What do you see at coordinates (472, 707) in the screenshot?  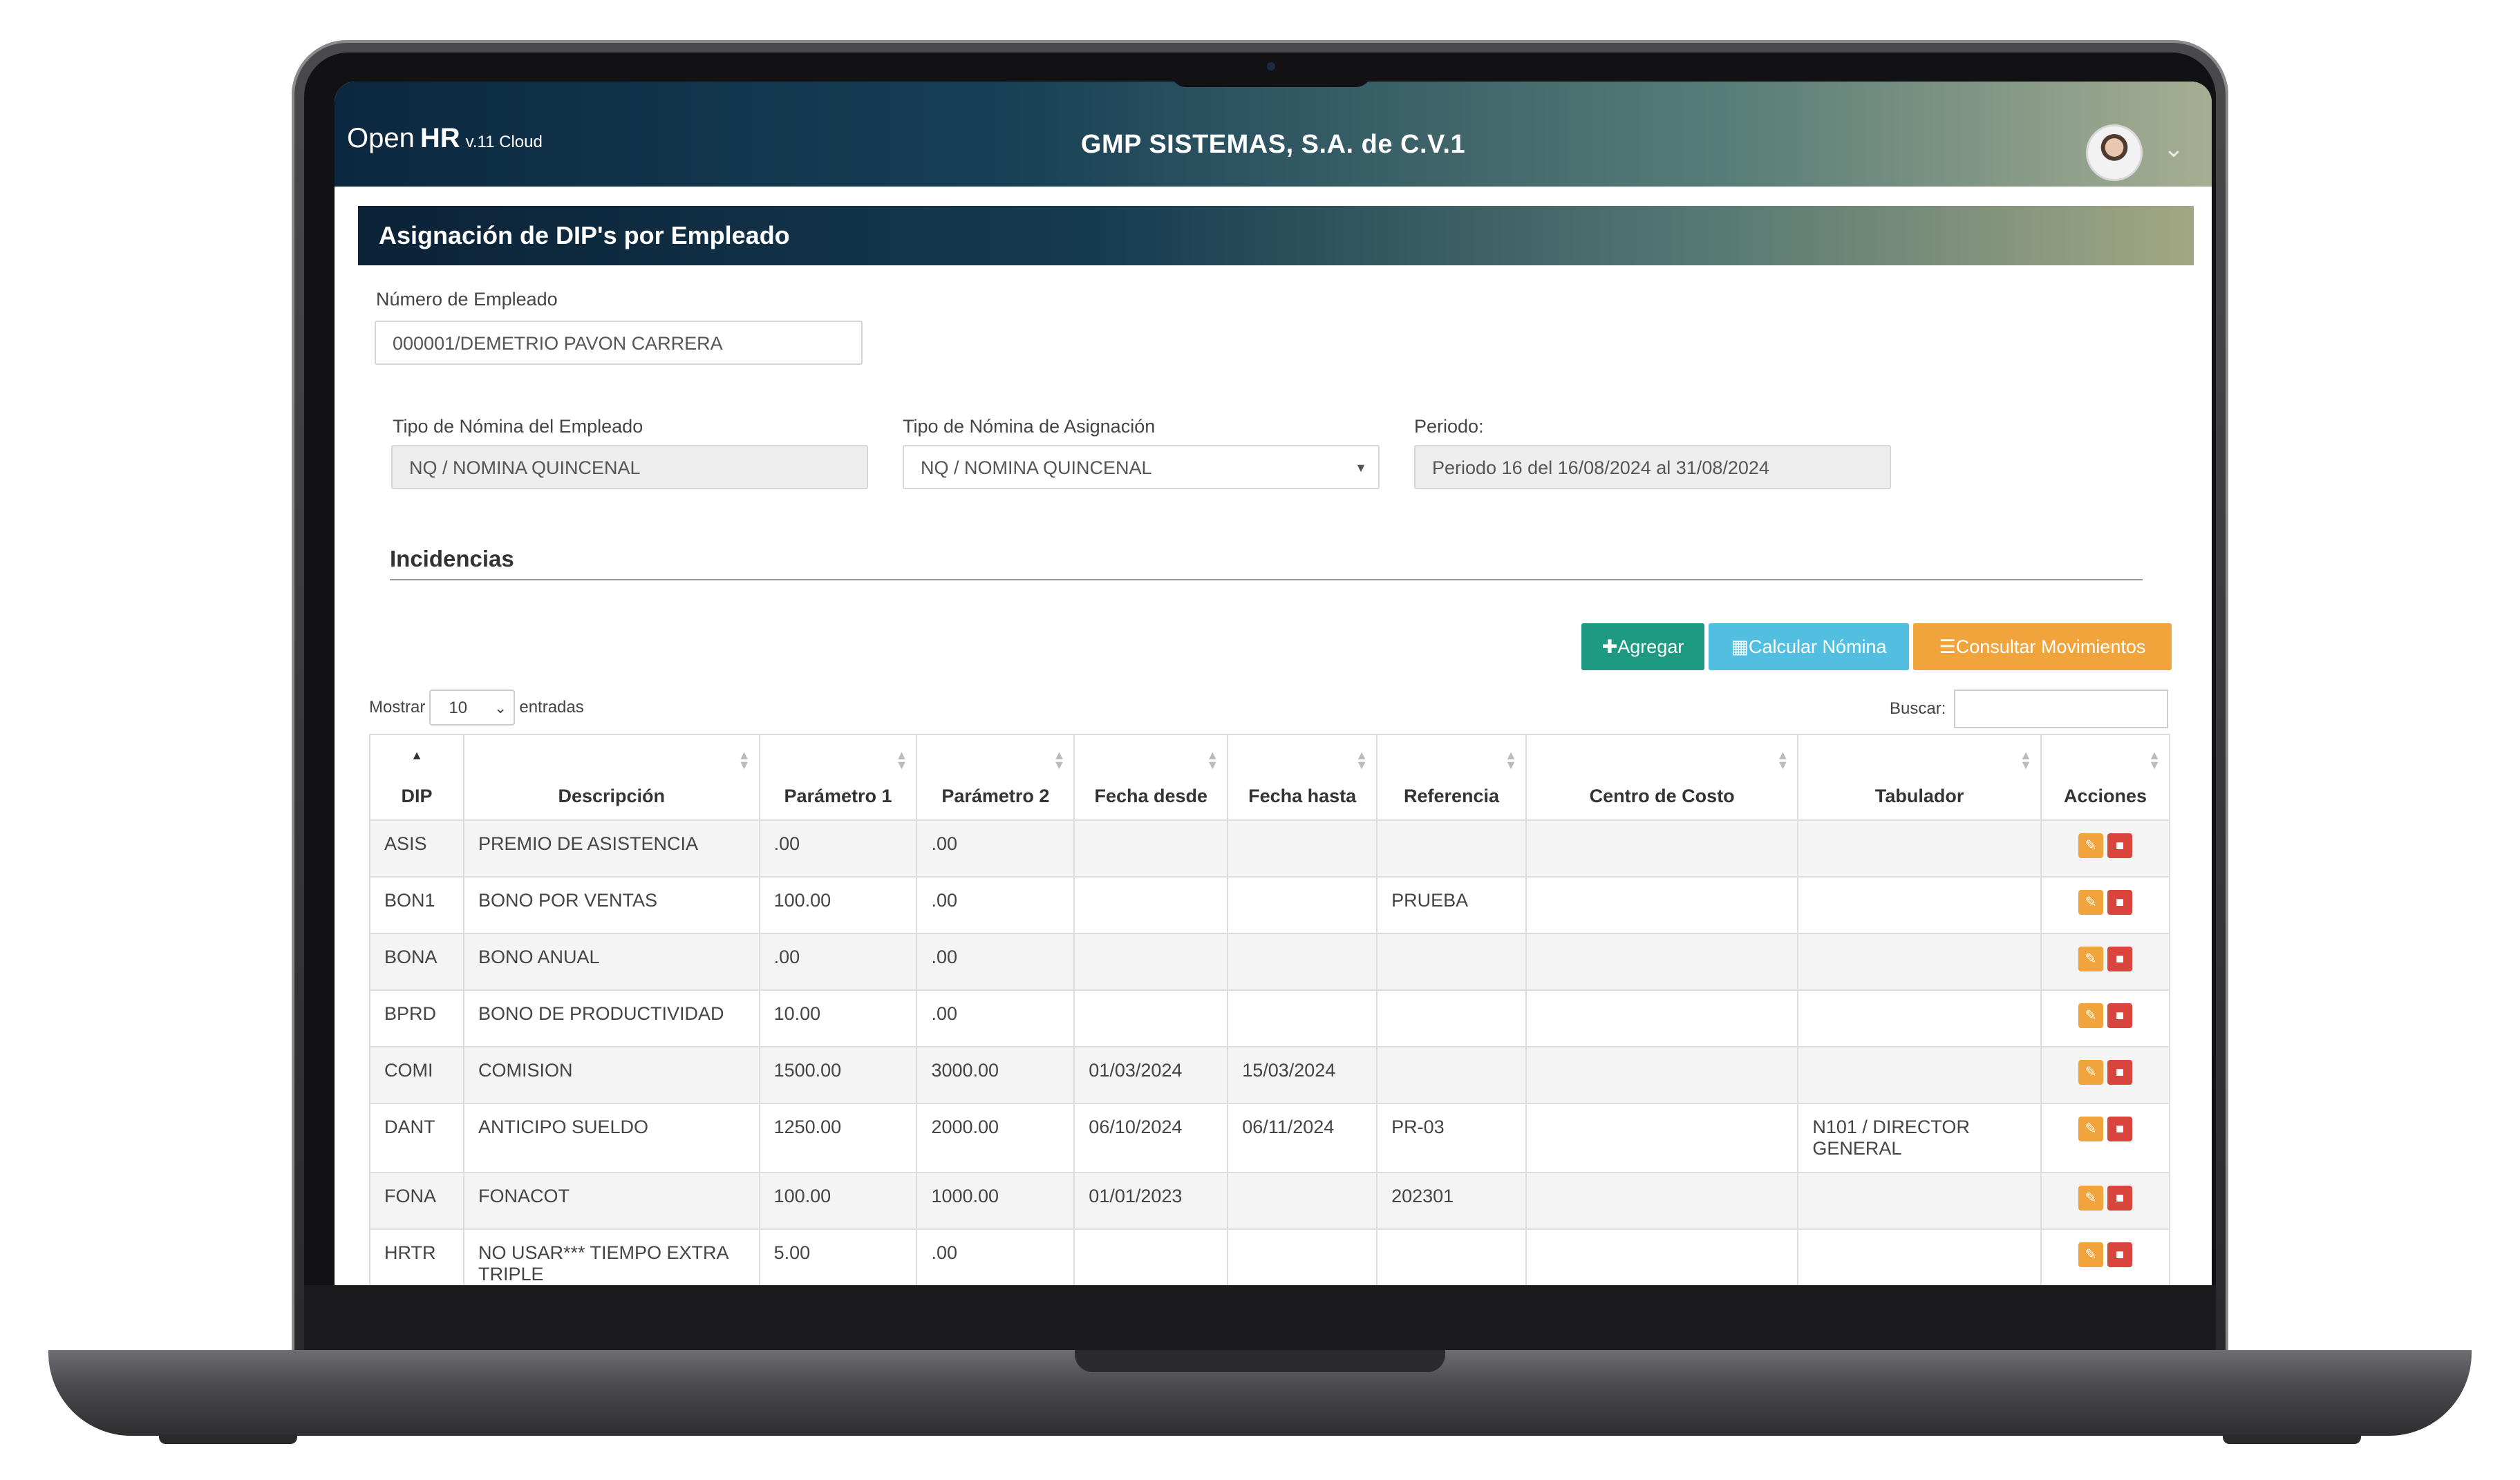 I see `entries-select: 10 ⌄` at bounding box center [472, 707].